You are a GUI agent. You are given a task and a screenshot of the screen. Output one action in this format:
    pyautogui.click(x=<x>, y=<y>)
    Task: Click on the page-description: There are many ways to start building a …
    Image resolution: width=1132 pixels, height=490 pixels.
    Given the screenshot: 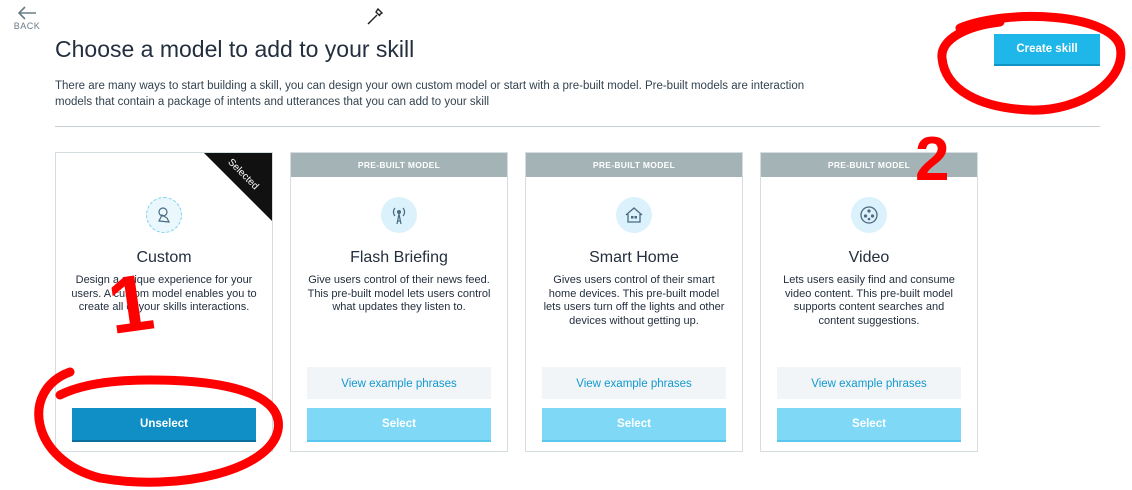 What is the action you would take?
    pyautogui.click(x=430, y=94)
    